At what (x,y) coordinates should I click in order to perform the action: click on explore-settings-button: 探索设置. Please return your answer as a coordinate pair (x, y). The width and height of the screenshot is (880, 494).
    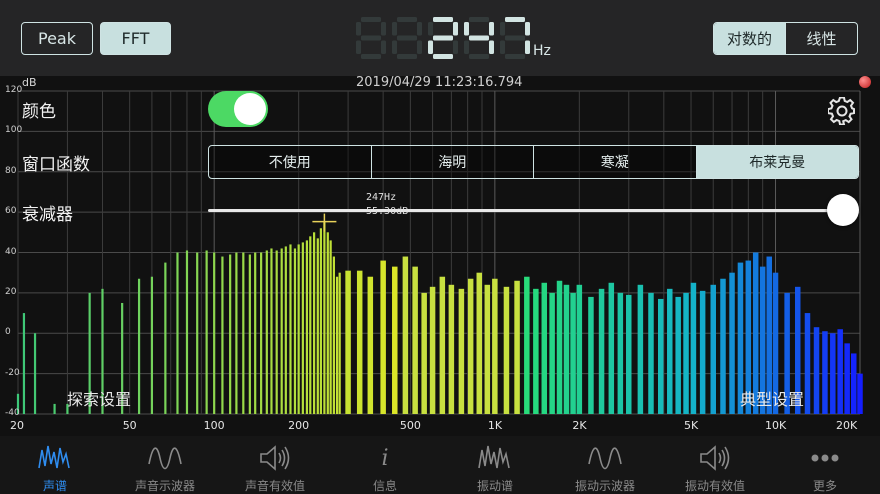
    Looking at the image, I should click on (99, 398).